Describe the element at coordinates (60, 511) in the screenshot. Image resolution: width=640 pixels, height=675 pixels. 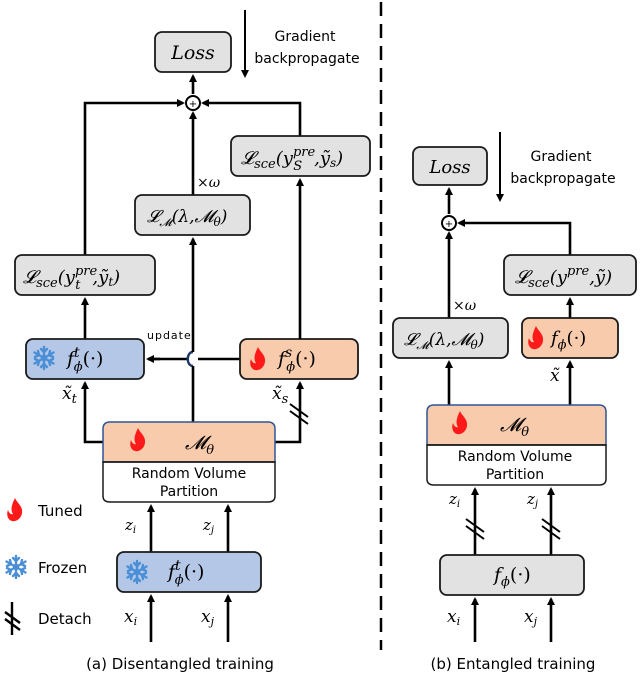
I see `legend-tuned-label: Tuned` at that location.